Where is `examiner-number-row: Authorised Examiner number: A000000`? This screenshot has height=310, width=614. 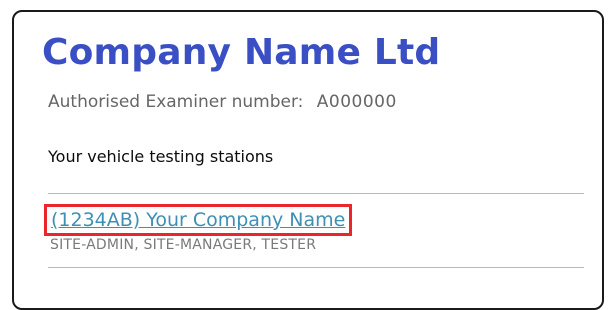
examiner-number-row: Authorised Examiner number: A000000 is located at coordinates (222, 102).